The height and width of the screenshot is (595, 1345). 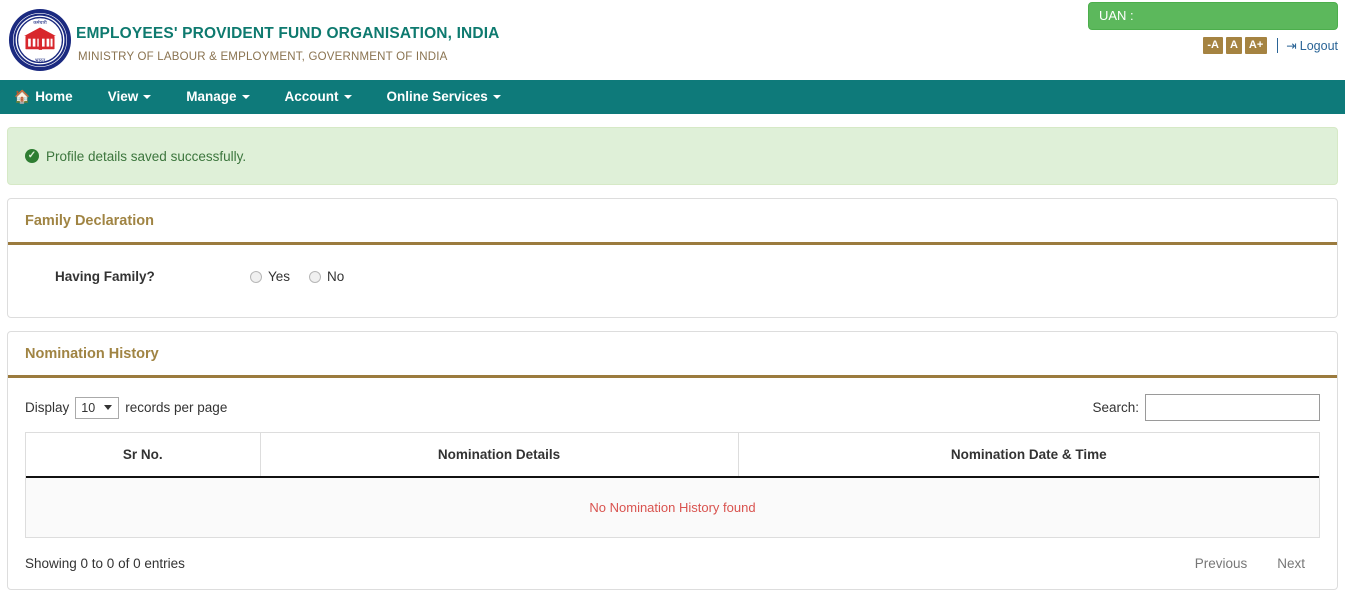 What do you see at coordinates (143, 455) in the screenshot?
I see `column-header-sr-no: Sr No.` at bounding box center [143, 455].